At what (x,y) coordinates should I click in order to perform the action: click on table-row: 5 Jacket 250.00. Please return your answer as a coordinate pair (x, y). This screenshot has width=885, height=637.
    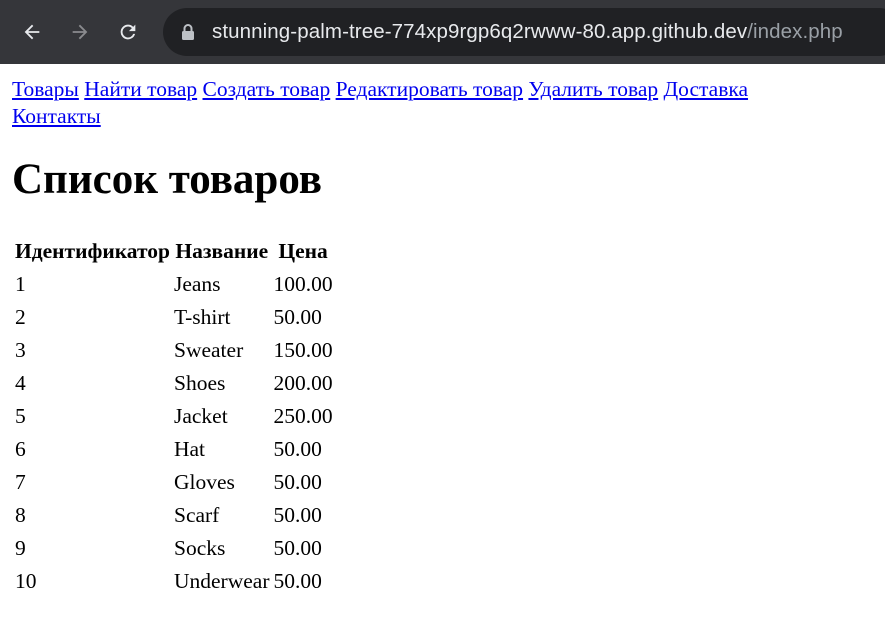
    Looking at the image, I should click on (174, 416).